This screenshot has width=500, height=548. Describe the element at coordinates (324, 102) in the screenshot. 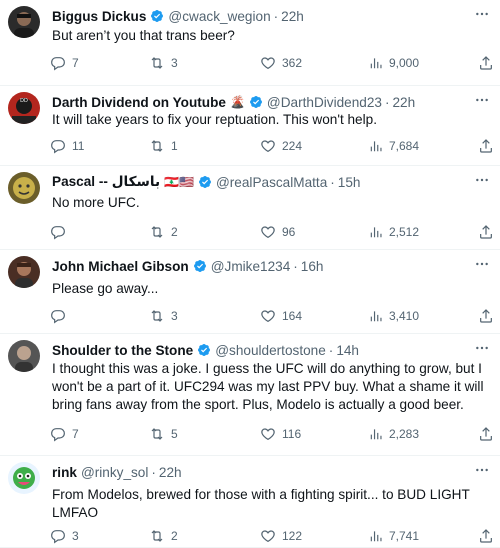

I see `user-handle: @DarthDividend23` at that location.